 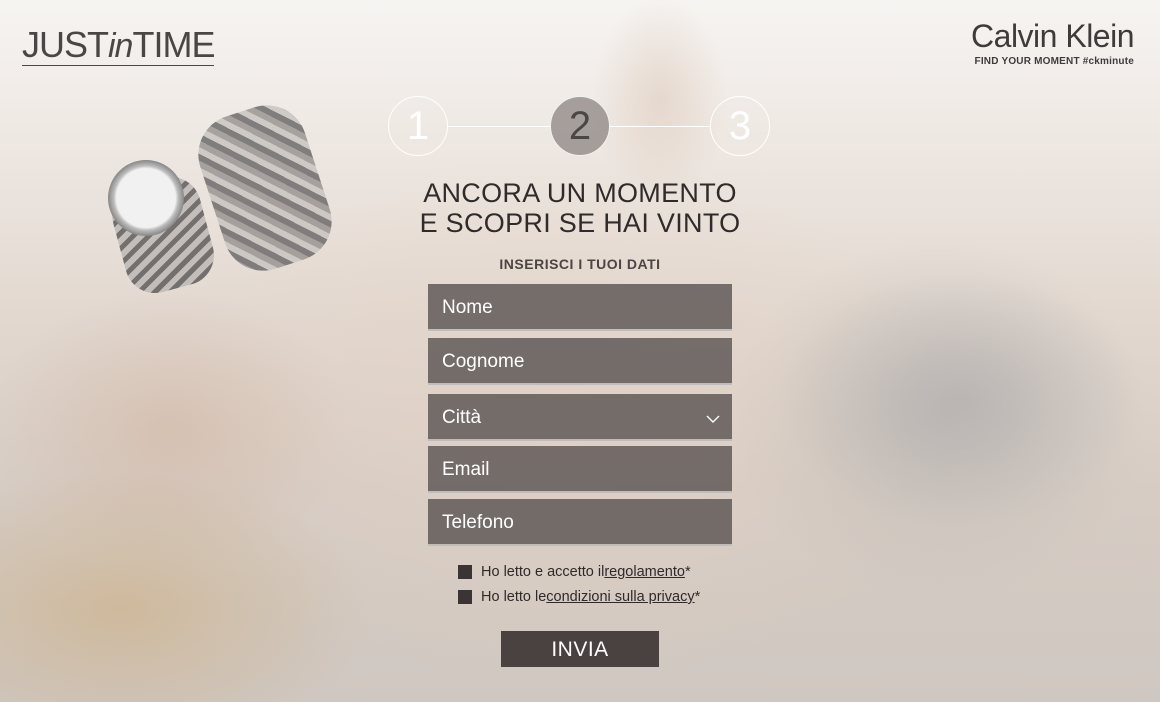 What do you see at coordinates (467, 307) in the screenshot?
I see `nome-placeholder: Nome` at bounding box center [467, 307].